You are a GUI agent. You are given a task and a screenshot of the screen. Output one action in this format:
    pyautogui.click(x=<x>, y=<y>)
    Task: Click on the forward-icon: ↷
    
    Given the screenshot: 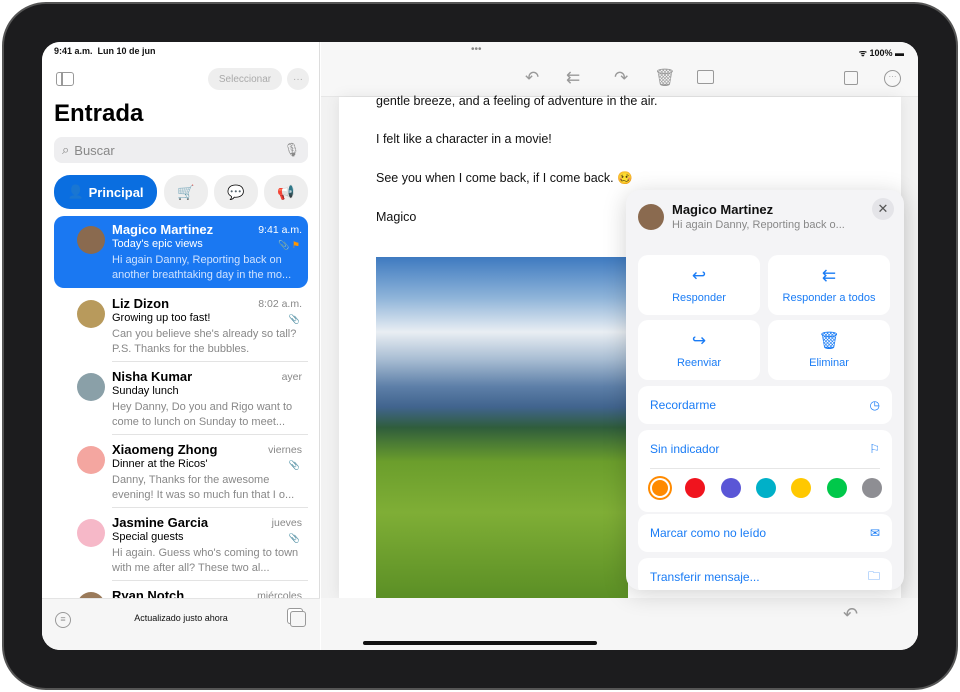 What is the action you would take?
    pyautogui.click(x=621, y=78)
    